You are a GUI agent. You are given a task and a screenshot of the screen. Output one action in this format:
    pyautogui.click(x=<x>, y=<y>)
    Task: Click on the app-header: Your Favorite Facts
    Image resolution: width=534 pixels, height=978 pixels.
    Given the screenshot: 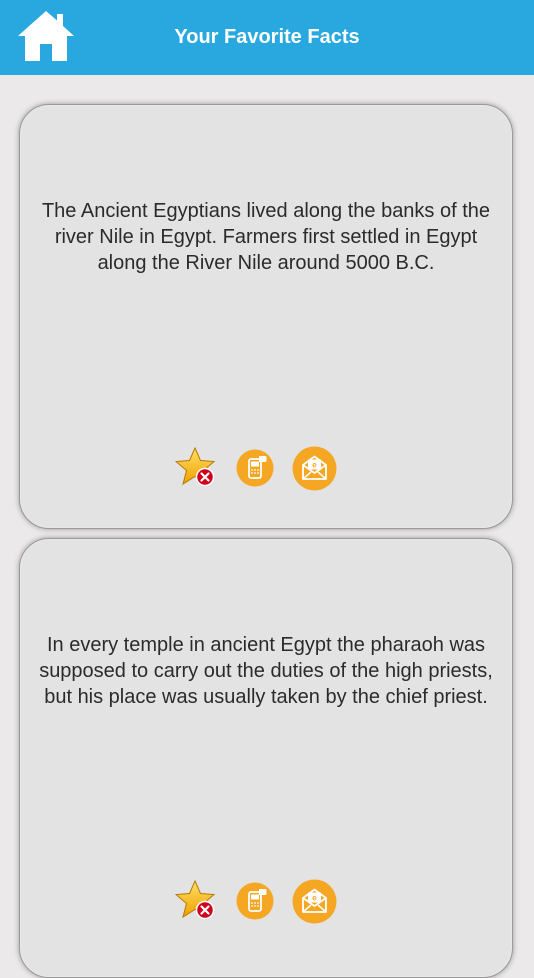 What is the action you would take?
    pyautogui.click(x=267, y=37)
    